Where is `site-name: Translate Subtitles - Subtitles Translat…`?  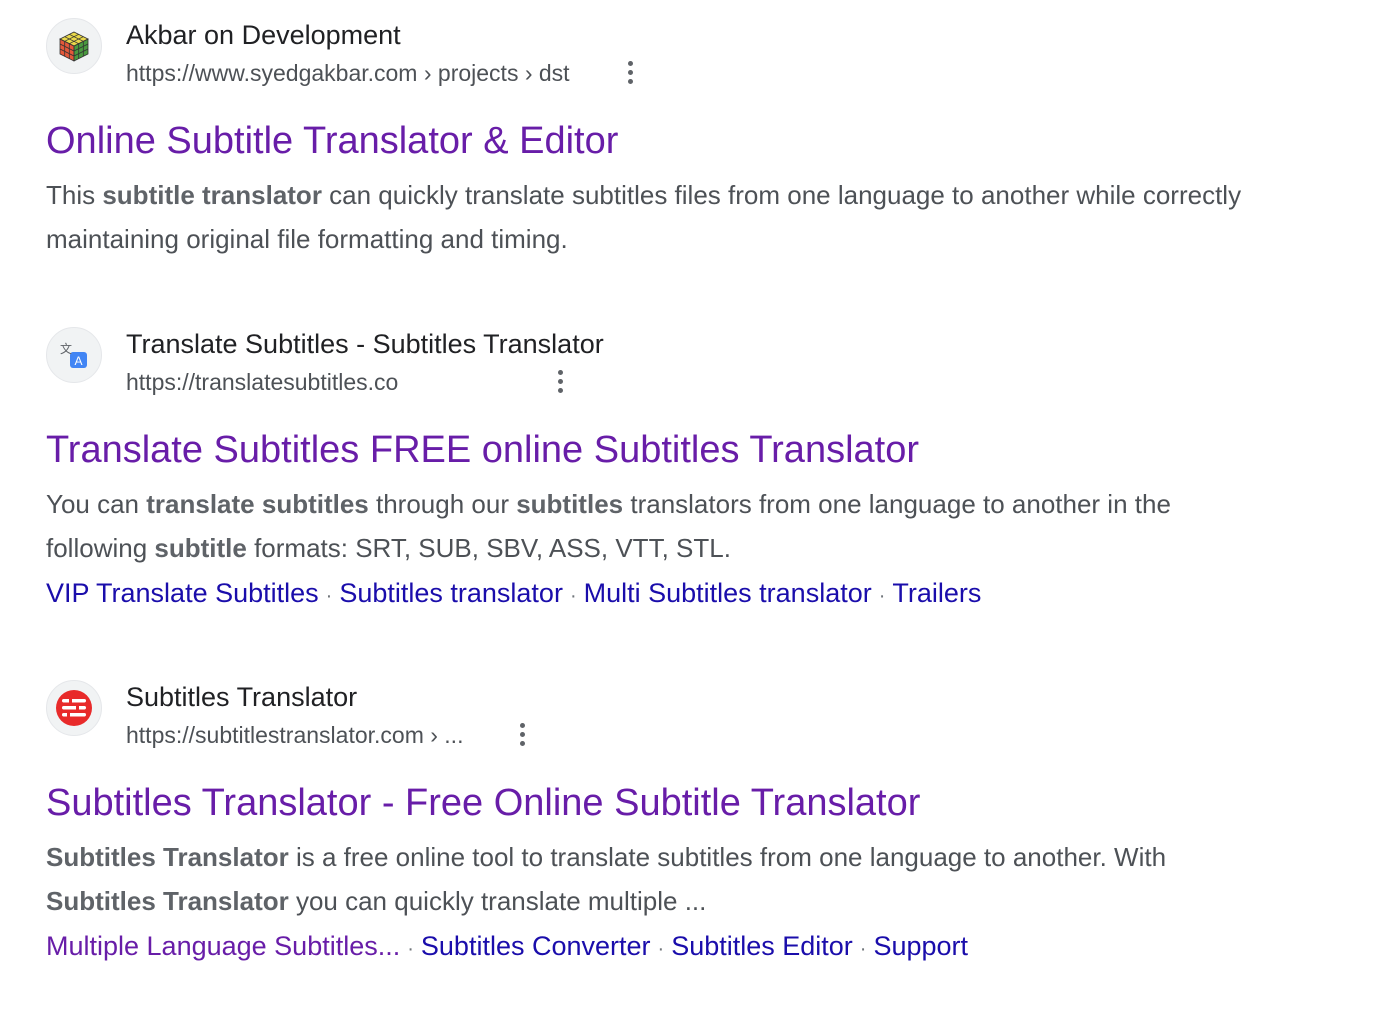 site-name: Translate Subtitles - Subtitles Translat… is located at coordinates (365, 344).